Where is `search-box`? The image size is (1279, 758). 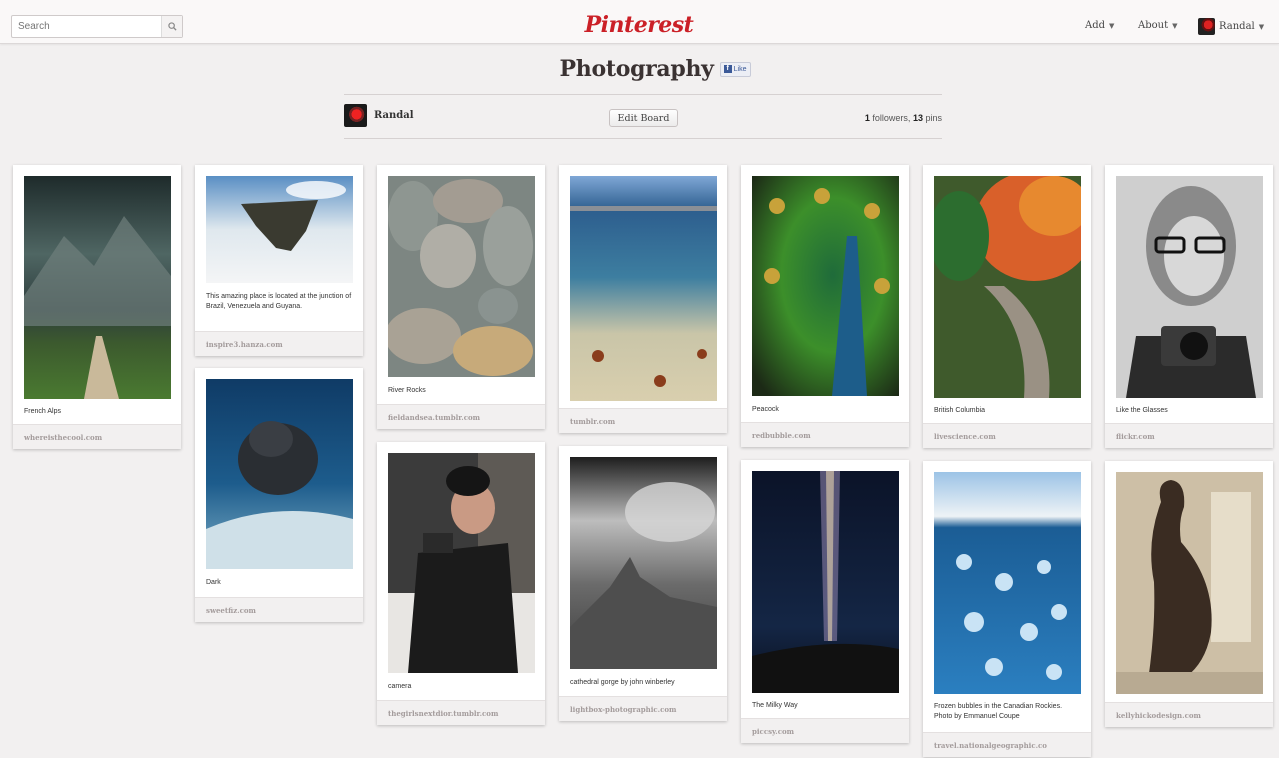
search-box is located at coordinates (97, 26).